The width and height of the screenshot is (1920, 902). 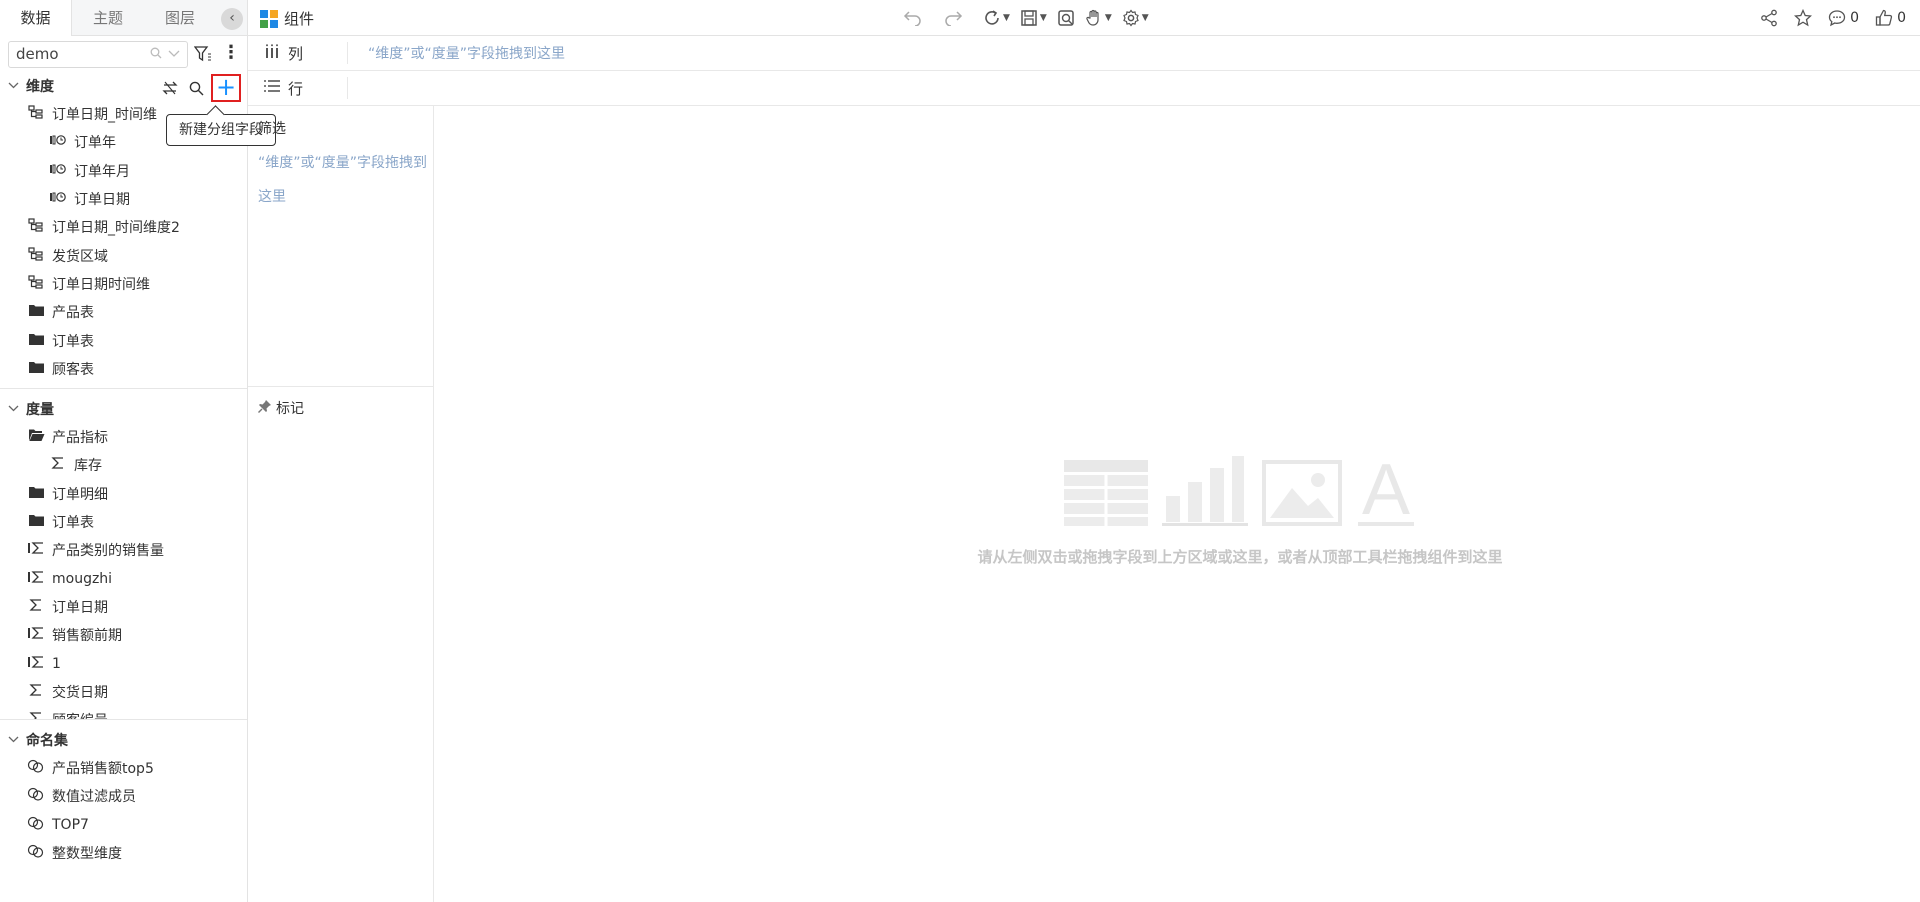 I want to click on tree-item-label: 发货区域, so click(x=80, y=256).